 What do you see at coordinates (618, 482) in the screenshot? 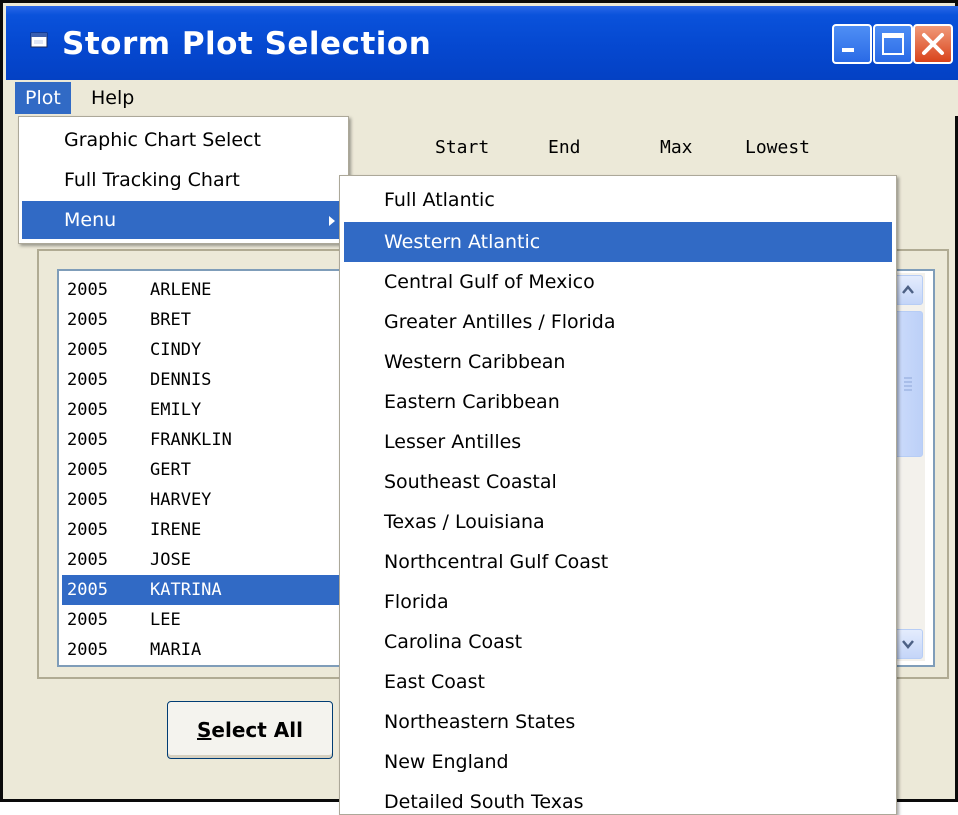
I see `submenu-item-southeast-coastal: Southeast Coastal` at bounding box center [618, 482].